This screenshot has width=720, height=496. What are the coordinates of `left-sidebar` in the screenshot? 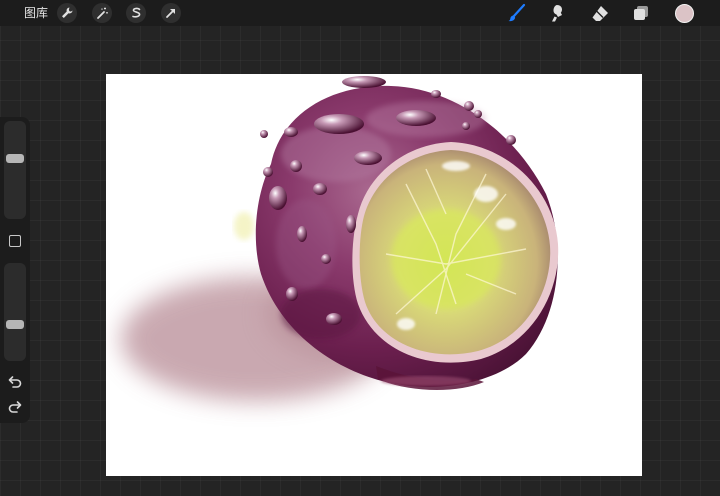 It's located at (15, 270).